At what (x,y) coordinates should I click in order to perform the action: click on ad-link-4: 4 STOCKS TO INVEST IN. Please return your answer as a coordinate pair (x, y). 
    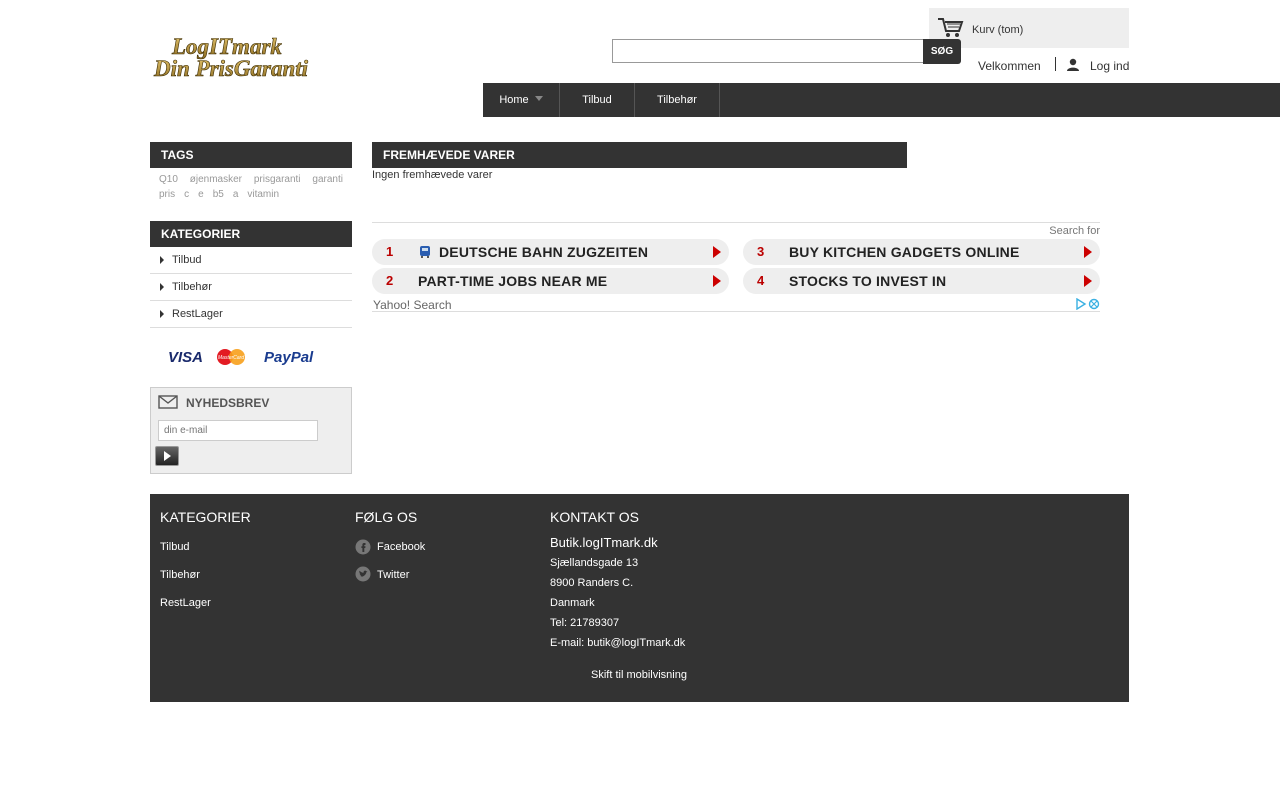
    Looking at the image, I should click on (921, 281).